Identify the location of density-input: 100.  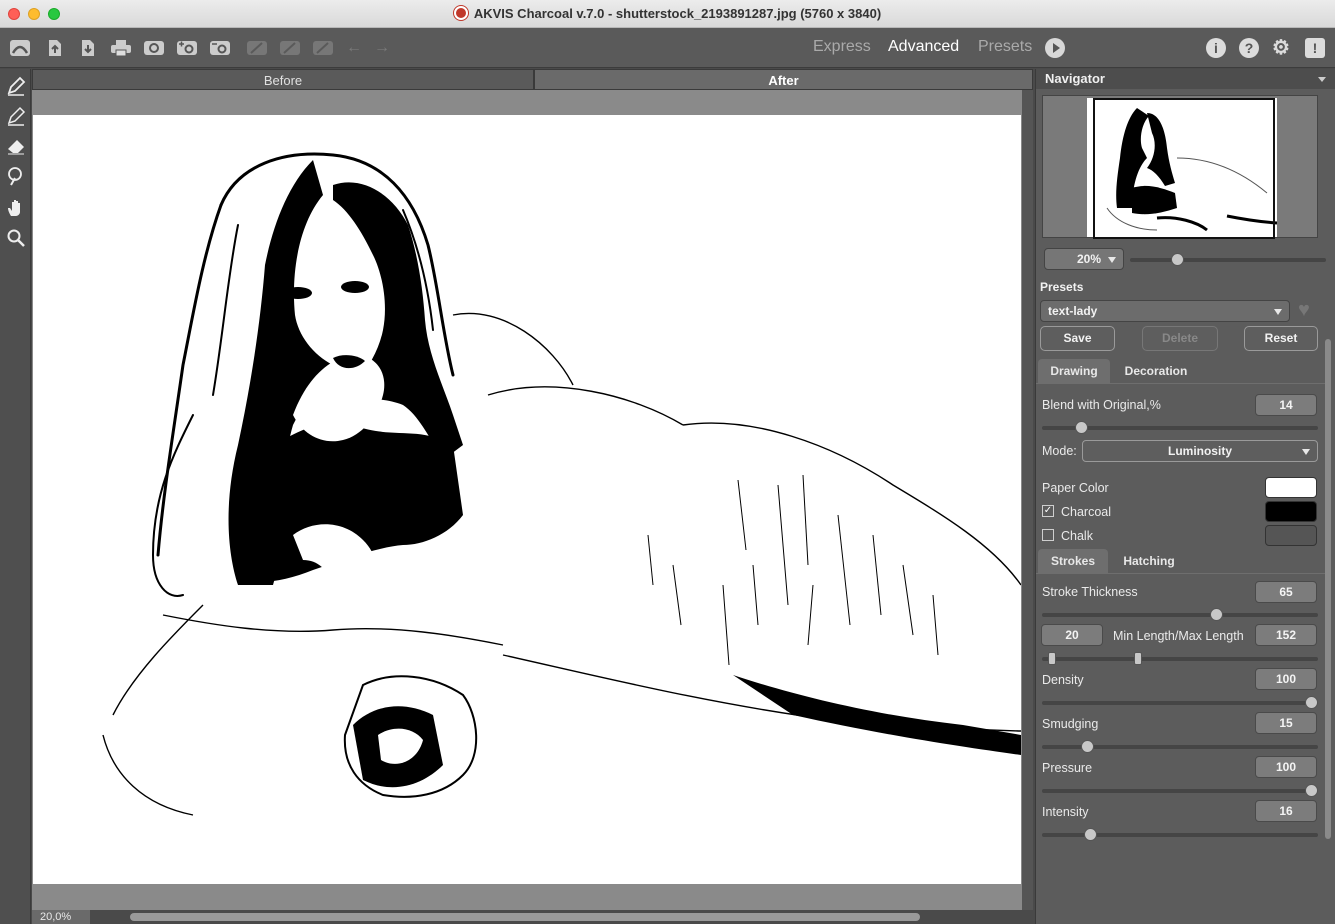
(1286, 679).